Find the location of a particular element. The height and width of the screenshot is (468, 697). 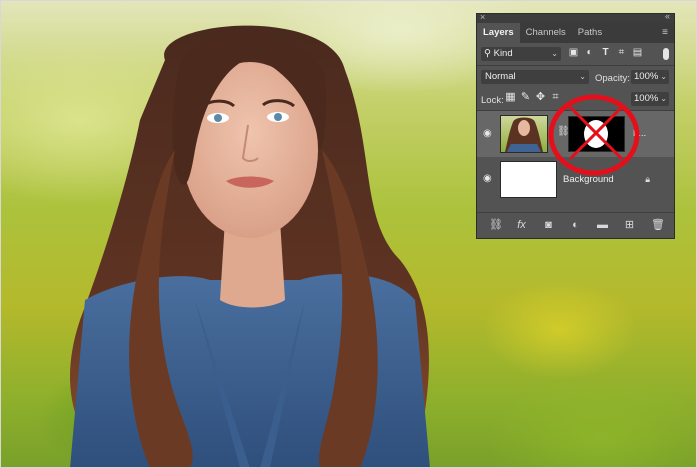

pixel-filter-icon: ▣ is located at coordinates (573, 52).